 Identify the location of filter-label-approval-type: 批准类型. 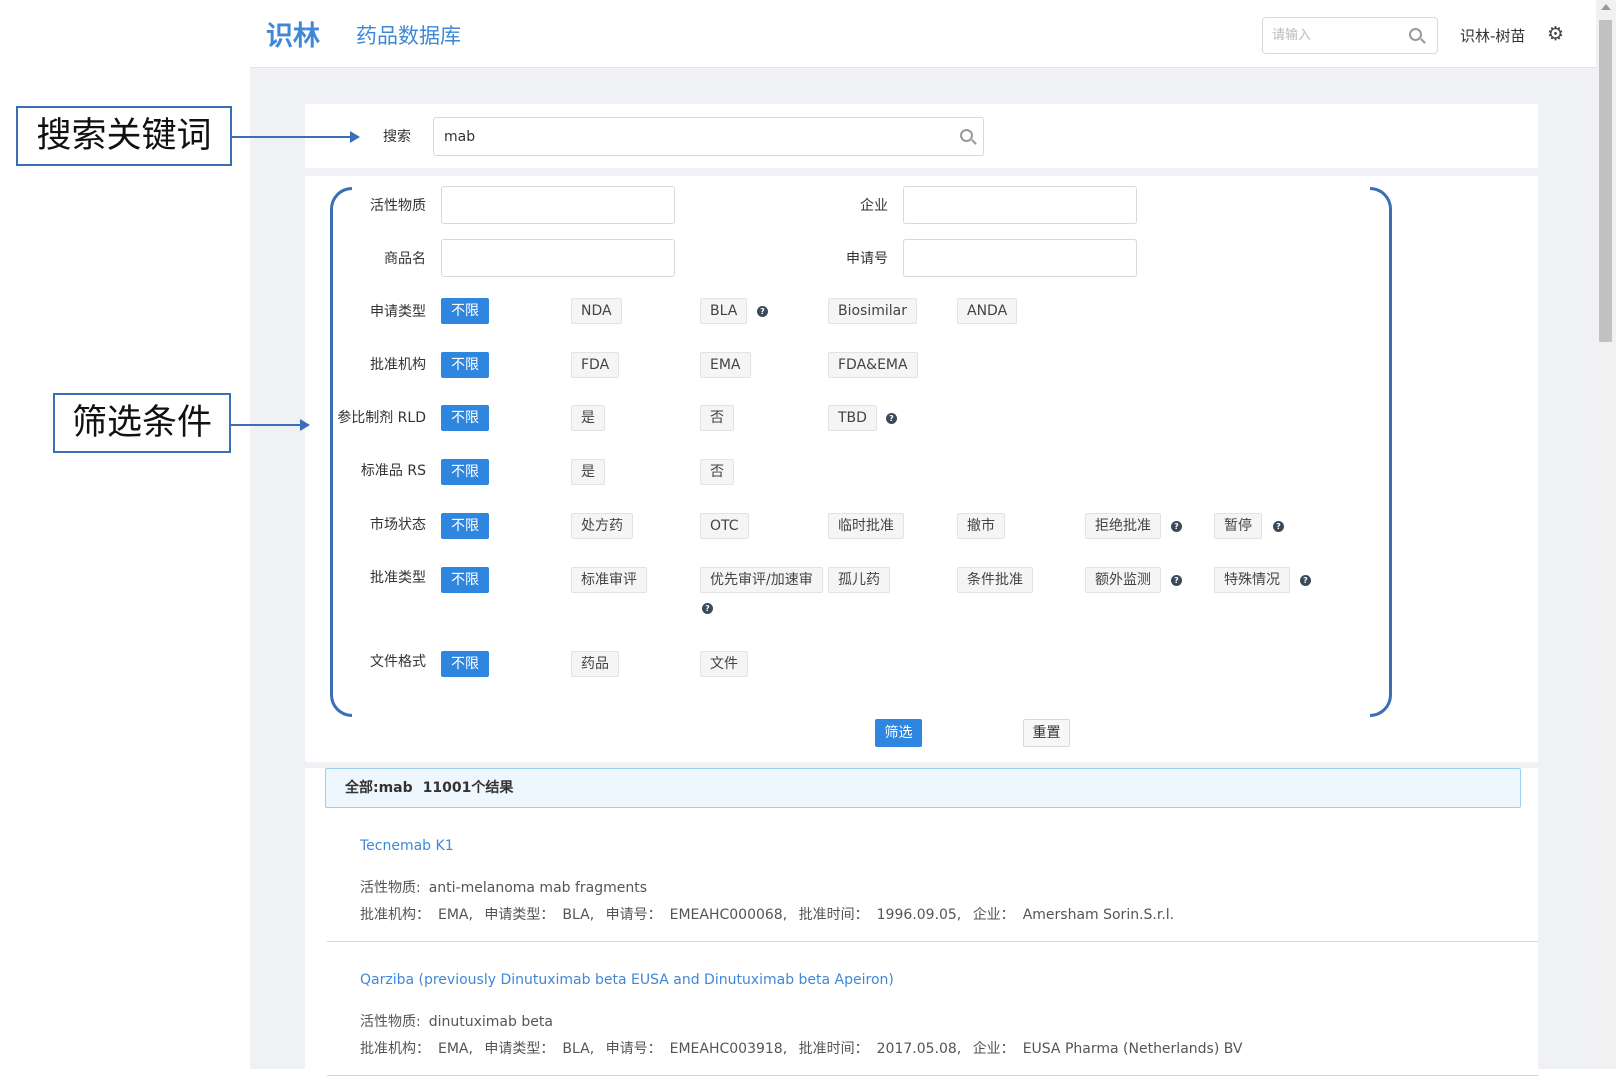
(398, 578).